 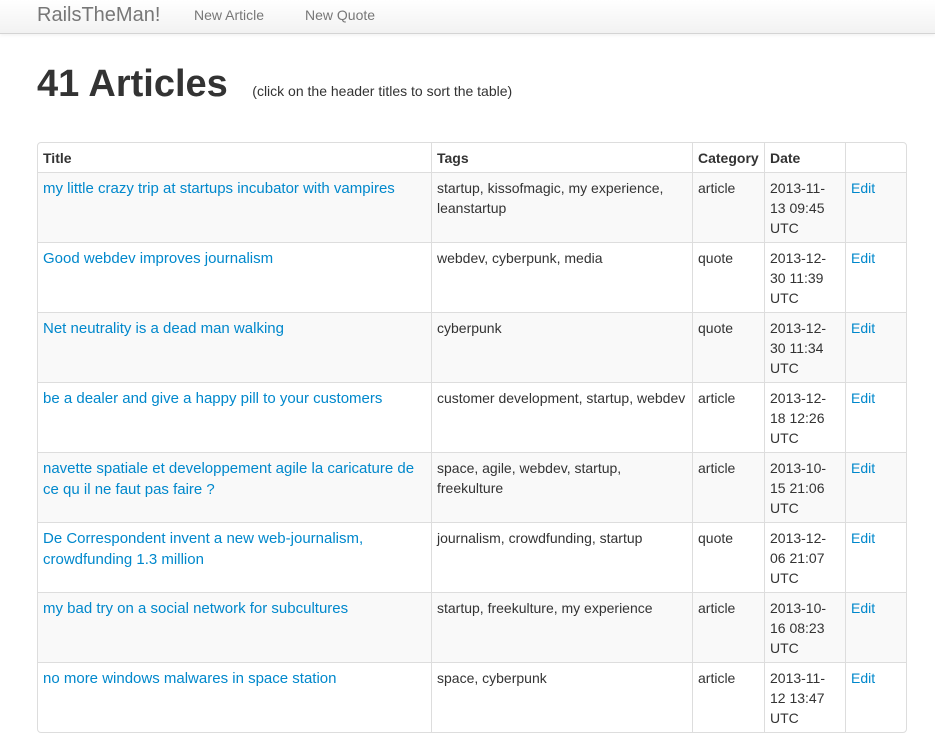 I want to click on cell-date: 2013-12-06 21:07 UTC, so click(x=804, y=557).